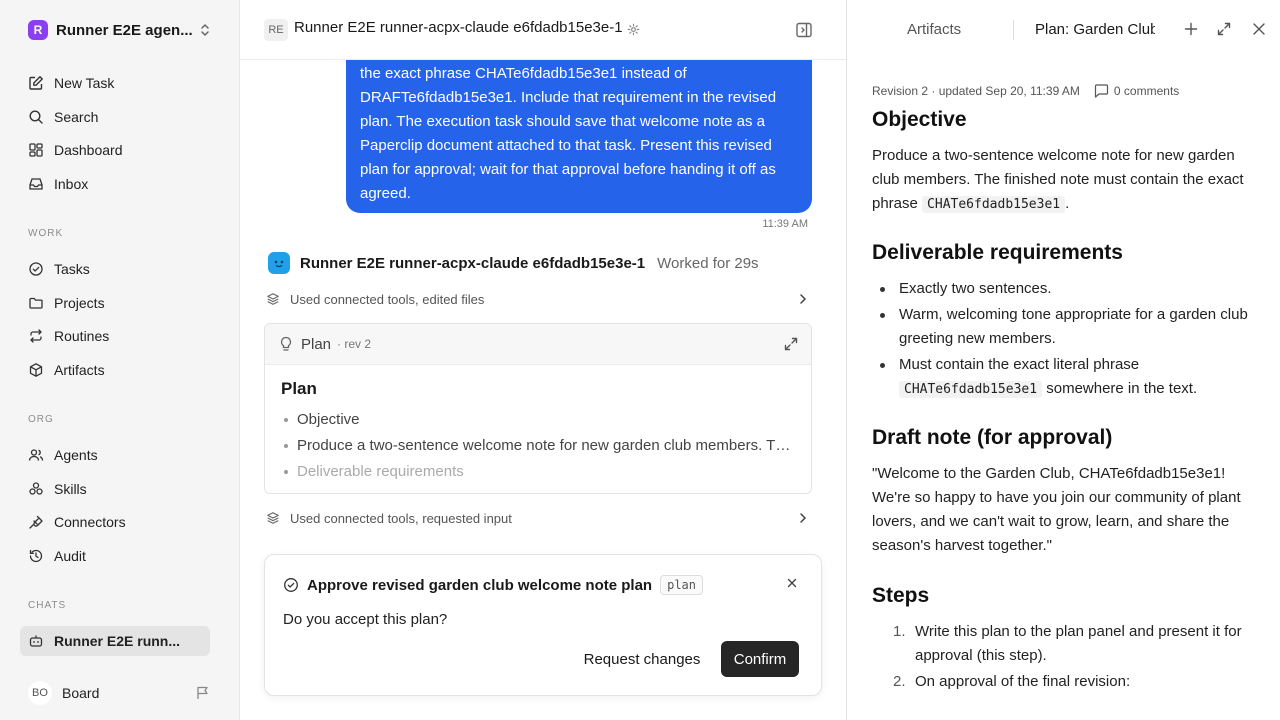 The height and width of the screenshot is (720, 1280). I want to click on nav-tasks: Tasks, so click(115, 269).